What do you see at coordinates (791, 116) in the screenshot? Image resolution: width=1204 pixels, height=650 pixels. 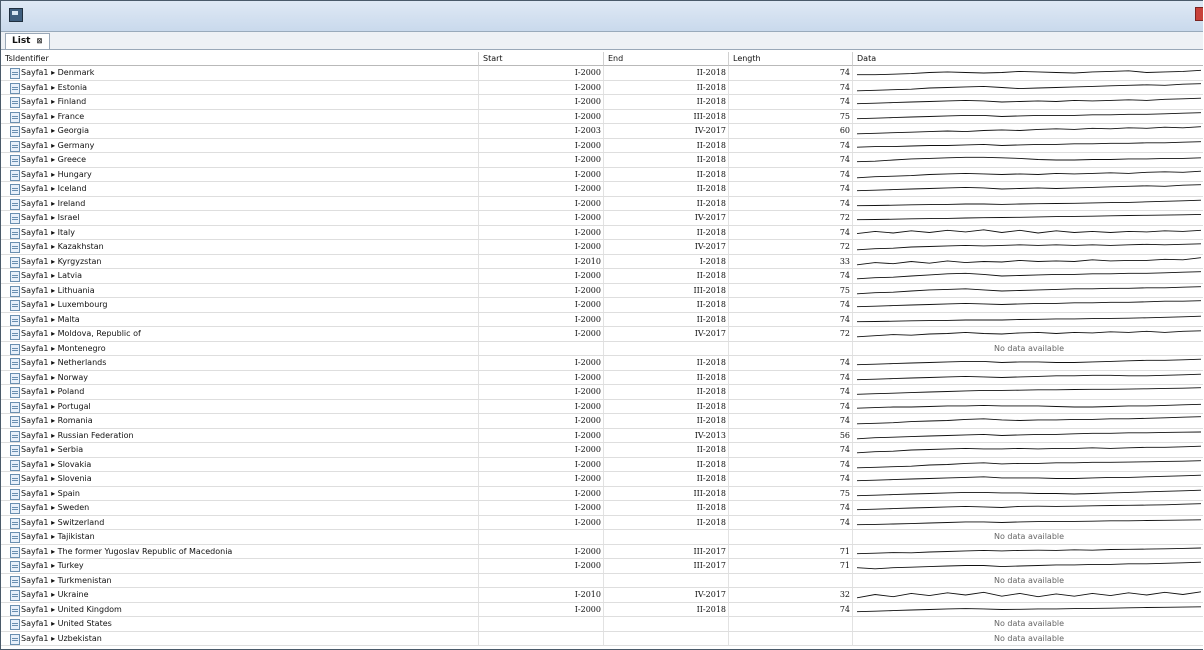 I see `cell-length: 75` at bounding box center [791, 116].